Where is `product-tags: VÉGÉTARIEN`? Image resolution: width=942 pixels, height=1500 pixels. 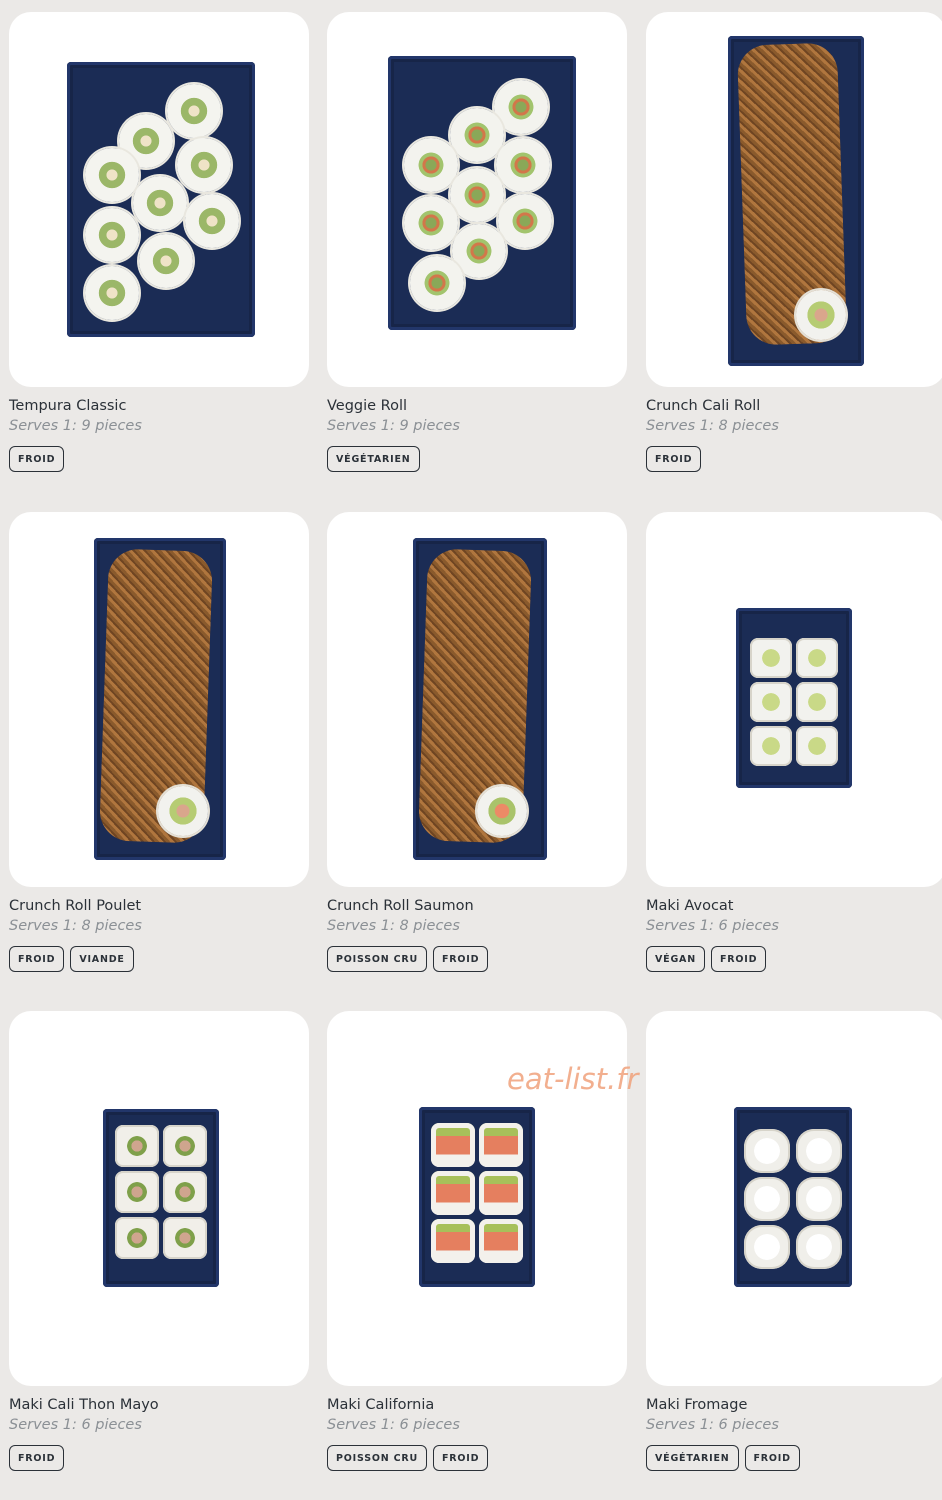
product-tags: VÉGÉTARIEN is located at coordinates (373, 459).